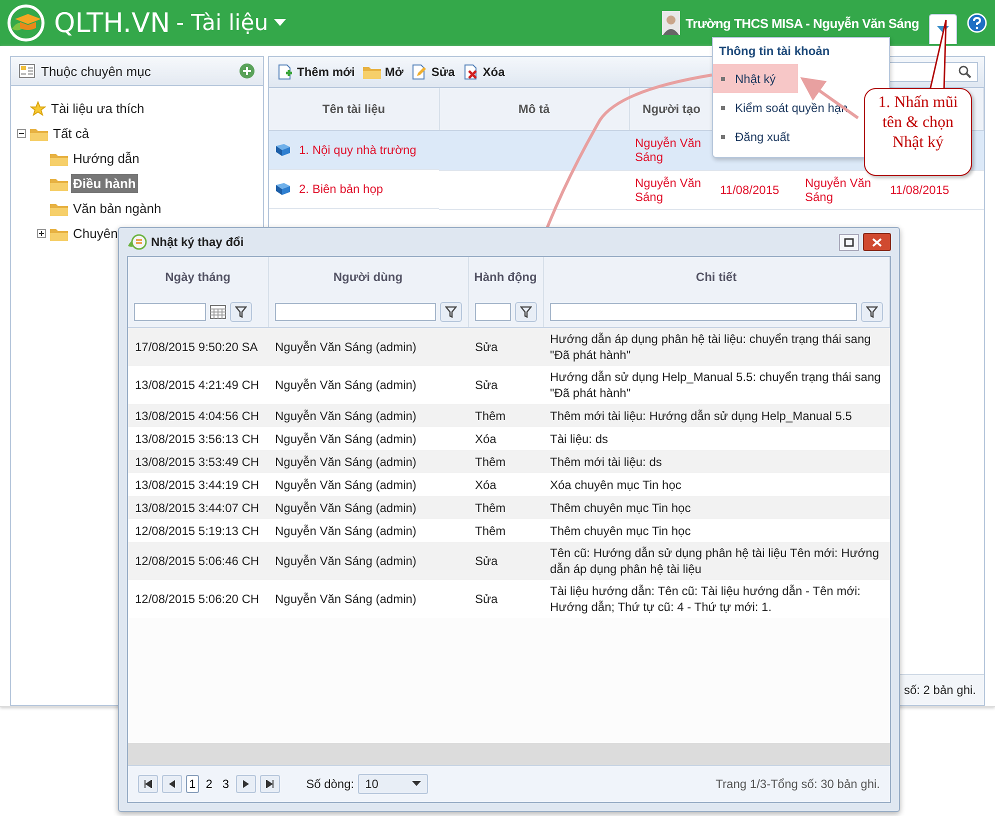 The image size is (995, 816). What do you see at coordinates (148, 784) in the screenshot?
I see `first-page-button` at bounding box center [148, 784].